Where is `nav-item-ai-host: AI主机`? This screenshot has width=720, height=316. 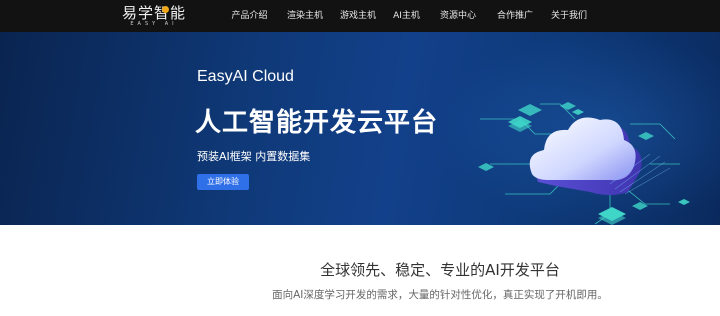 nav-item-ai-host: AI主机 is located at coordinates (406, 16).